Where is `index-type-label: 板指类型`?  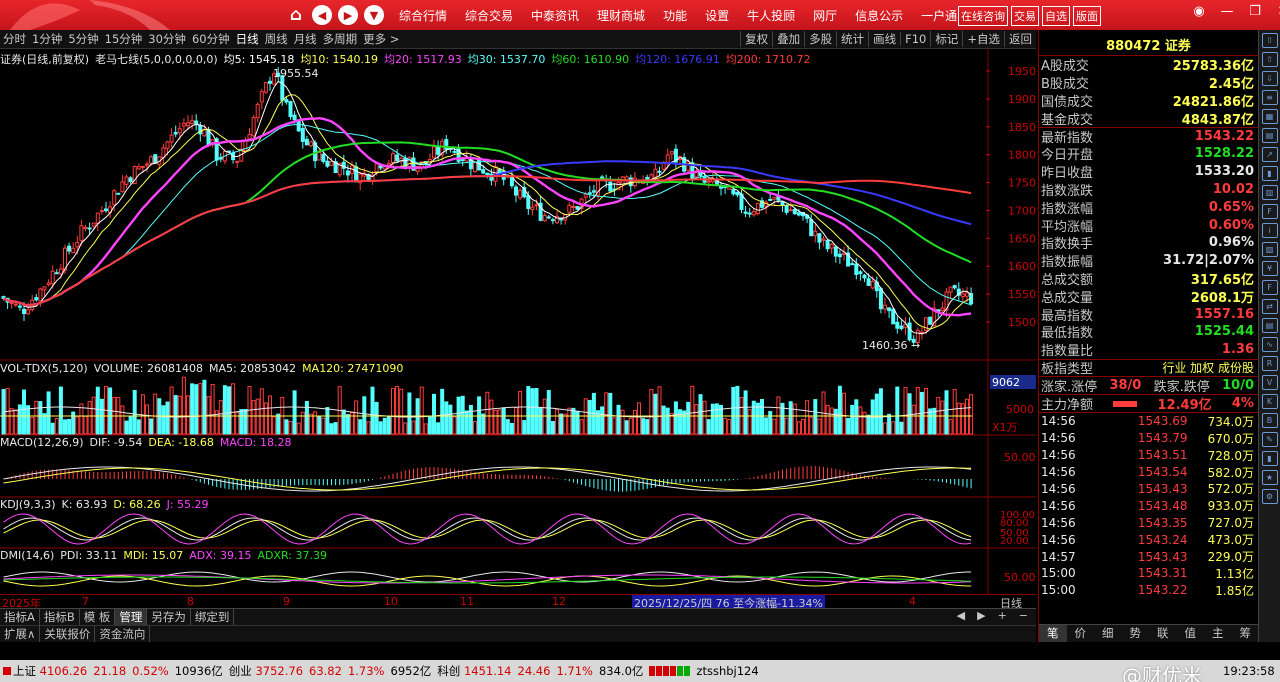
index-type-label: 板指类型 is located at coordinates (1067, 370).